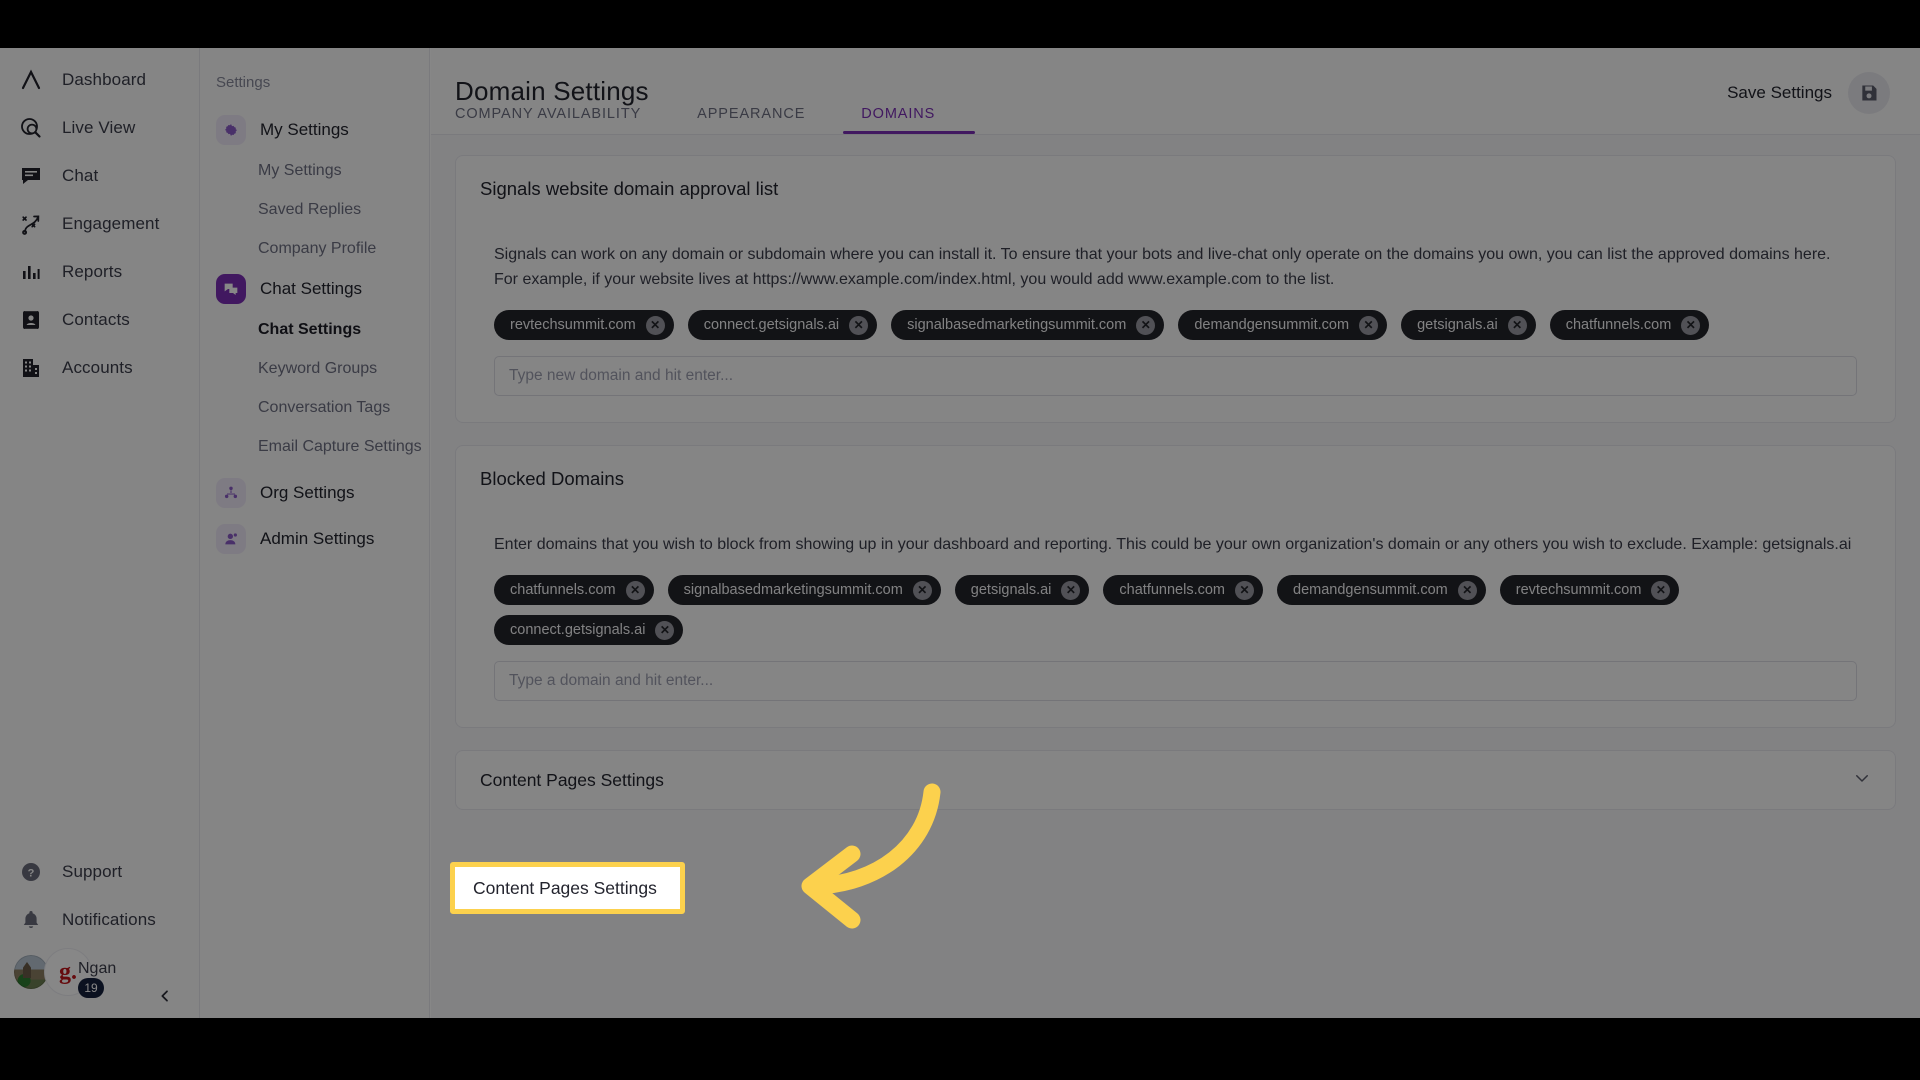 The width and height of the screenshot is (1920, 1080). I want to click on letterbox-top, so click(960, 24).